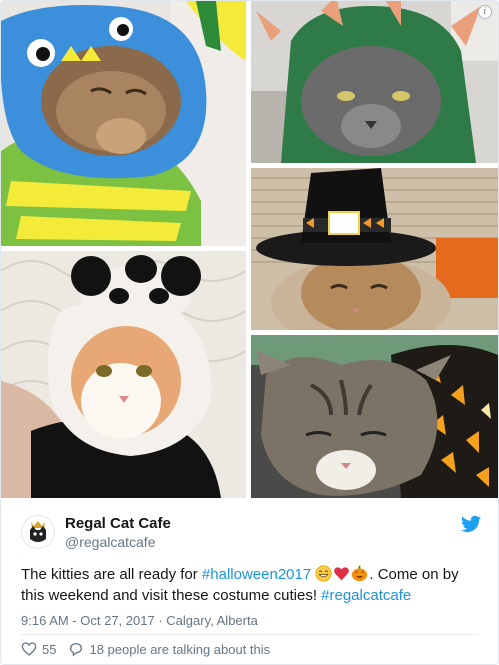  What do you see at coordinates (251, 533) in the screenshot?
I see `tweet-header: Regal Cat Cafe @regalcatcafe` at bounding box center [251, 533].